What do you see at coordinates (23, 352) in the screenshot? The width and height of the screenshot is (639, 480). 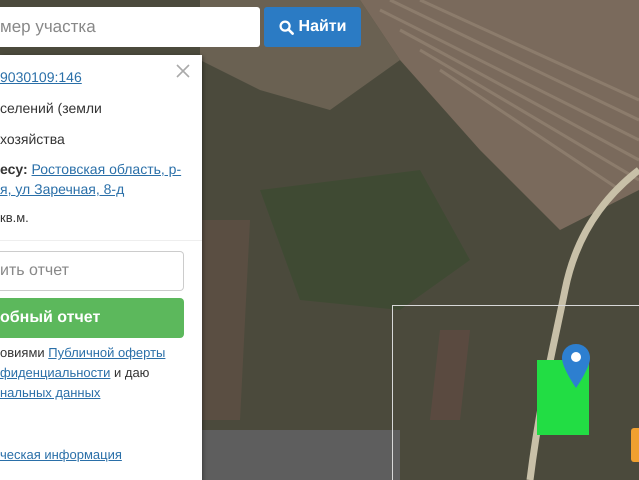 I see `consent-text: овиями` at bounding box center [23, 352].